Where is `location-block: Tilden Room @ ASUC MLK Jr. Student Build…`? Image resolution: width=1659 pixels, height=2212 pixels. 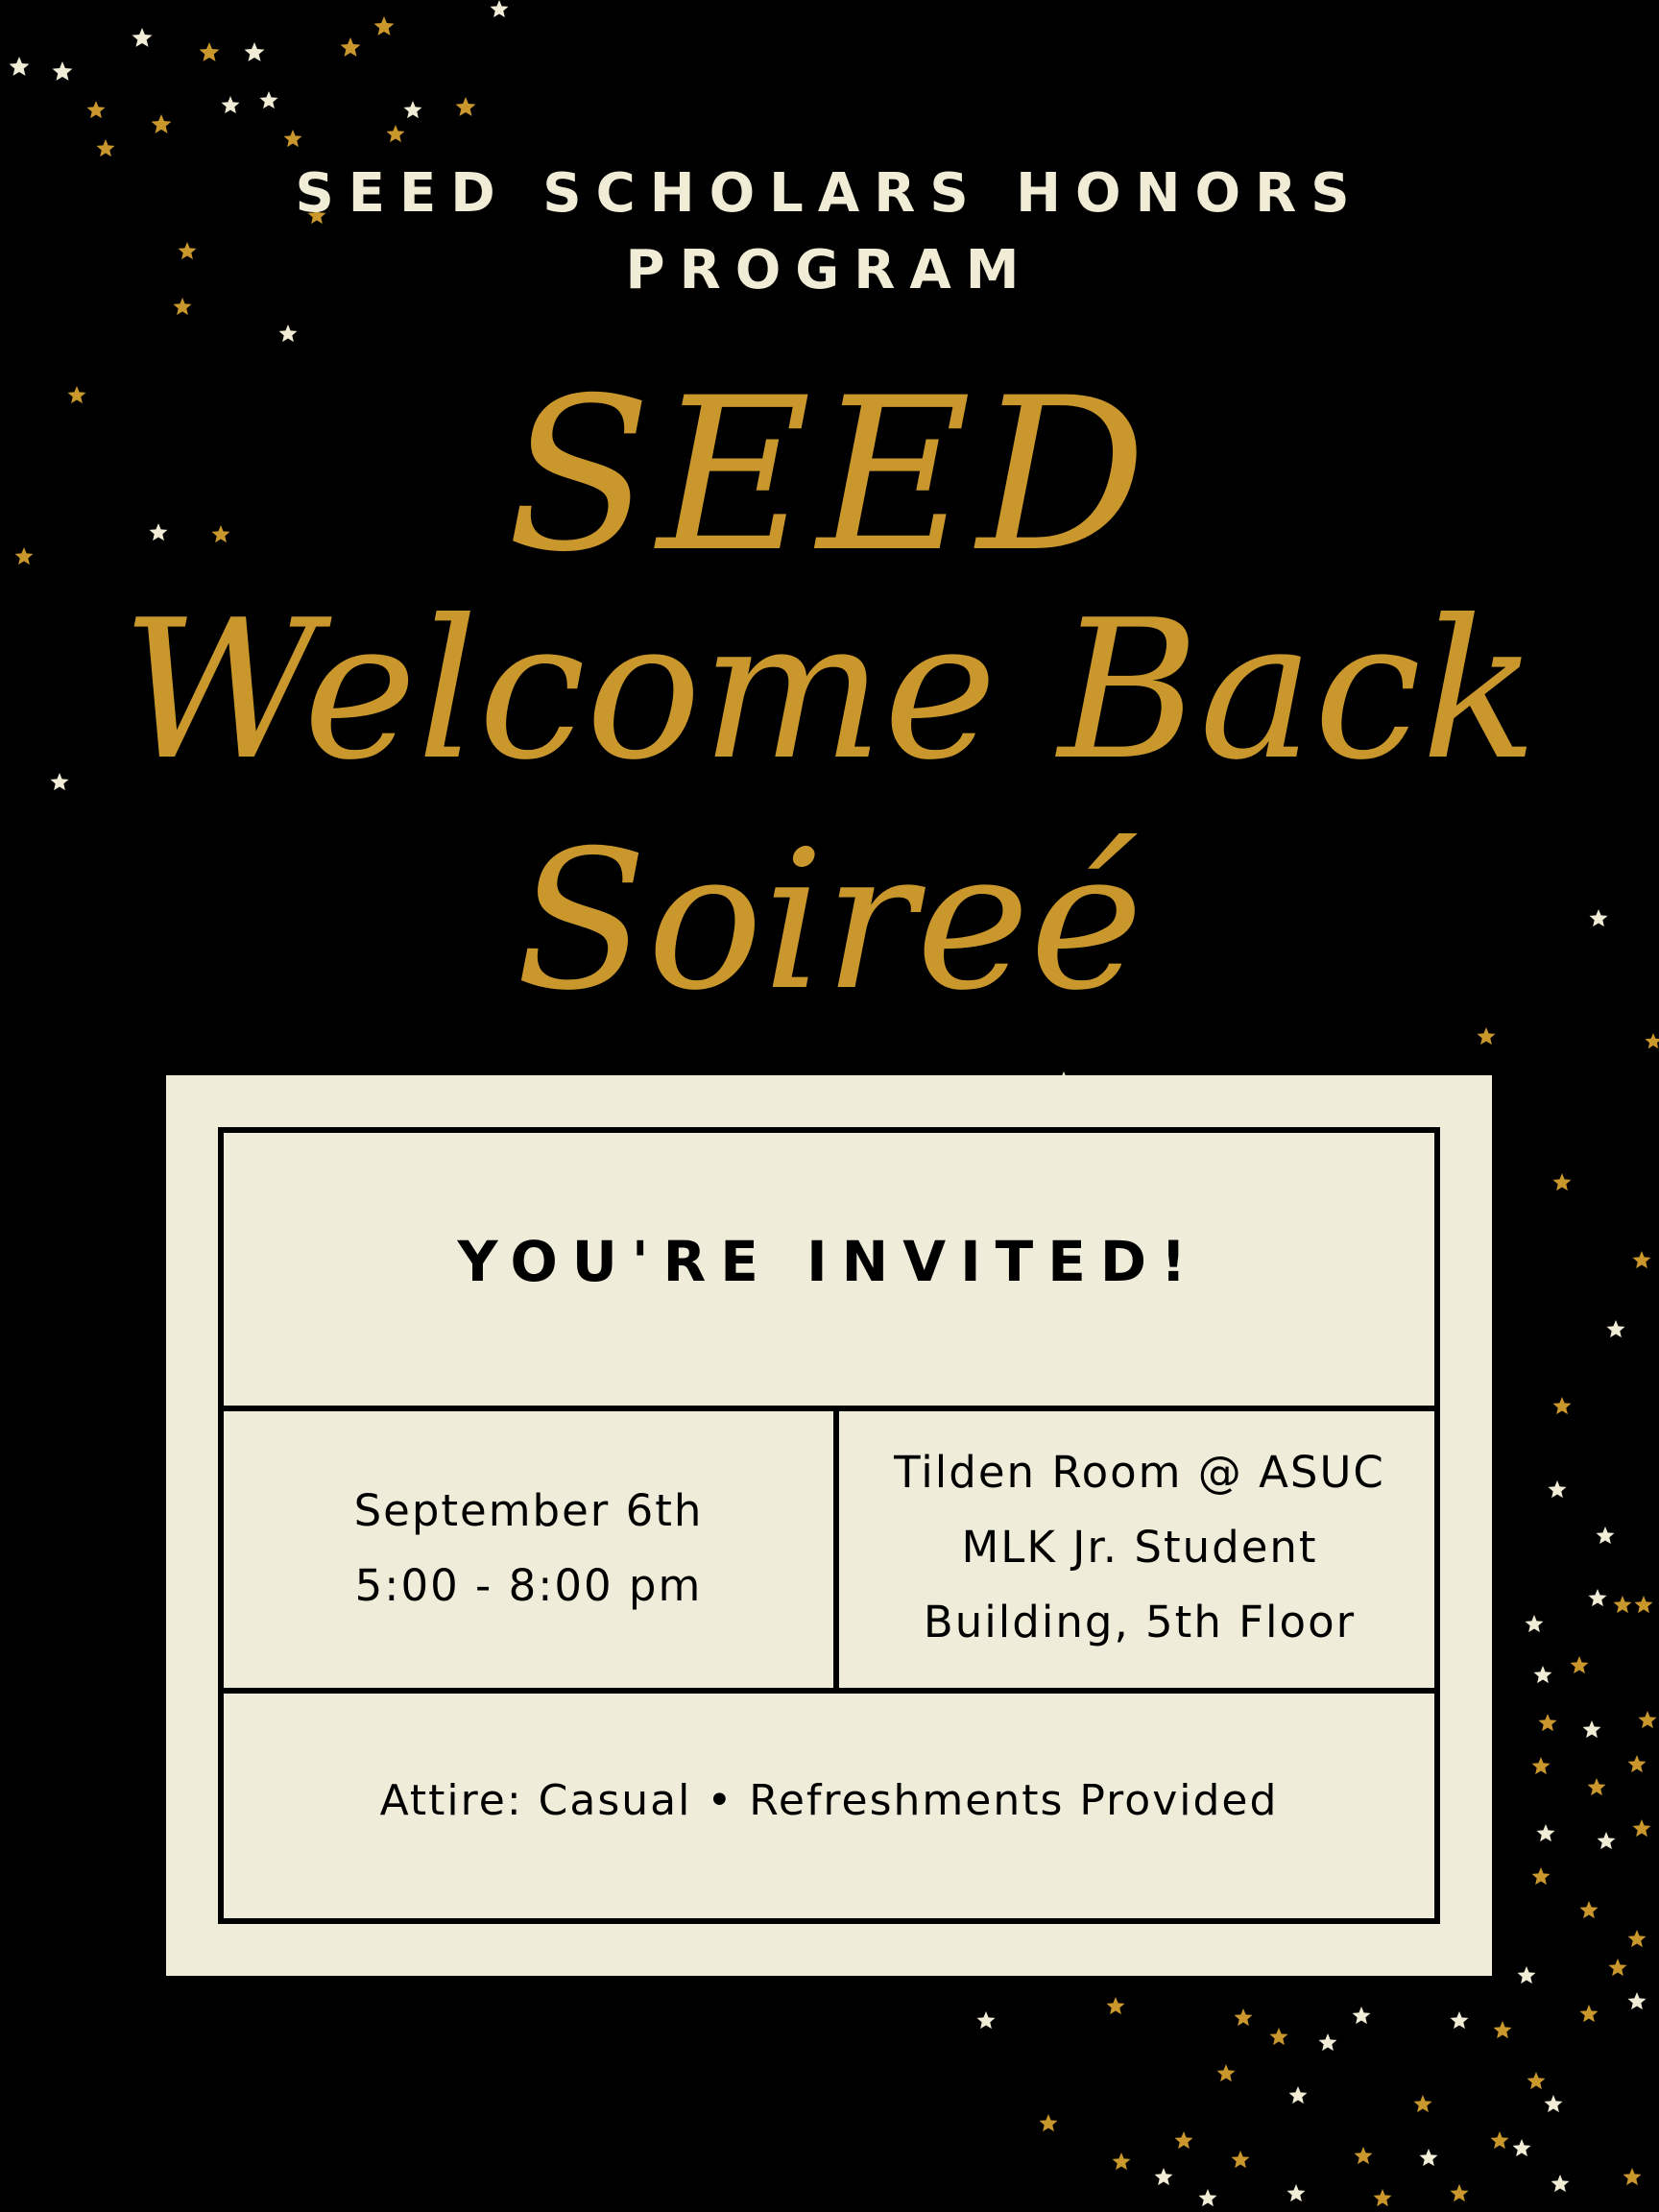
location-block: Tilden Room @ ASUC MLK Jr. Student Build… is located at coordinates (1139, 1547).